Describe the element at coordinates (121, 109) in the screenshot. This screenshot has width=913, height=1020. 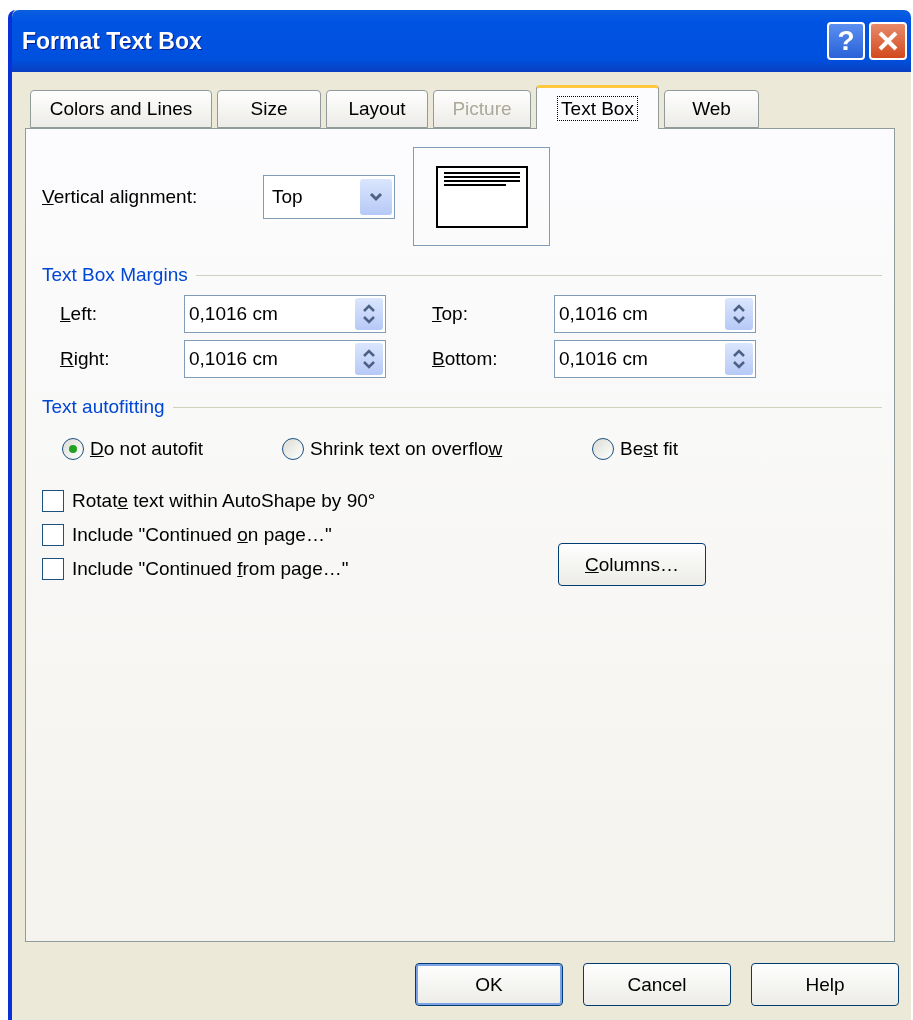
I see `tab: Colors and Lines` at that location.